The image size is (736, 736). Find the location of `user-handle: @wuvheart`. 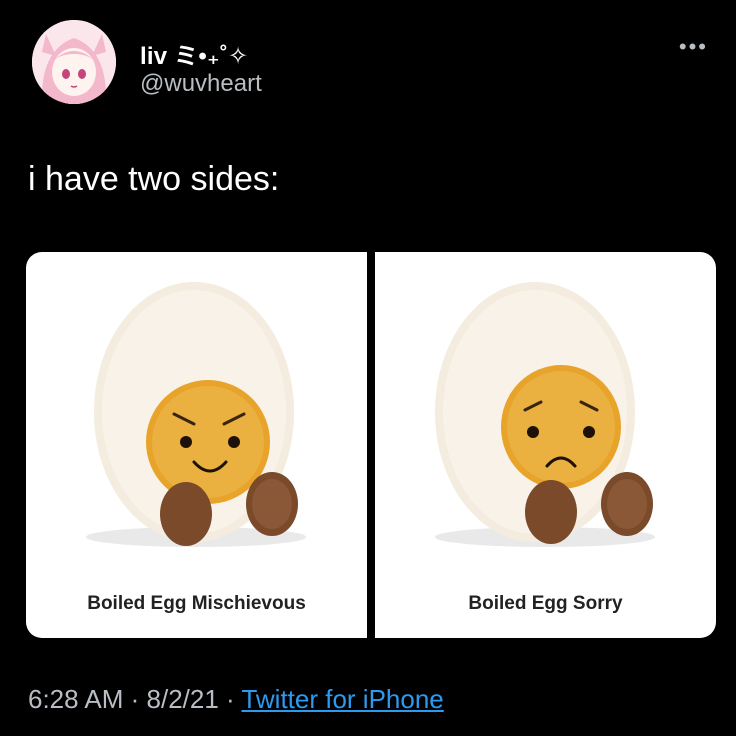

user-handle: @wuvheart is located at coordinates (201, 84).